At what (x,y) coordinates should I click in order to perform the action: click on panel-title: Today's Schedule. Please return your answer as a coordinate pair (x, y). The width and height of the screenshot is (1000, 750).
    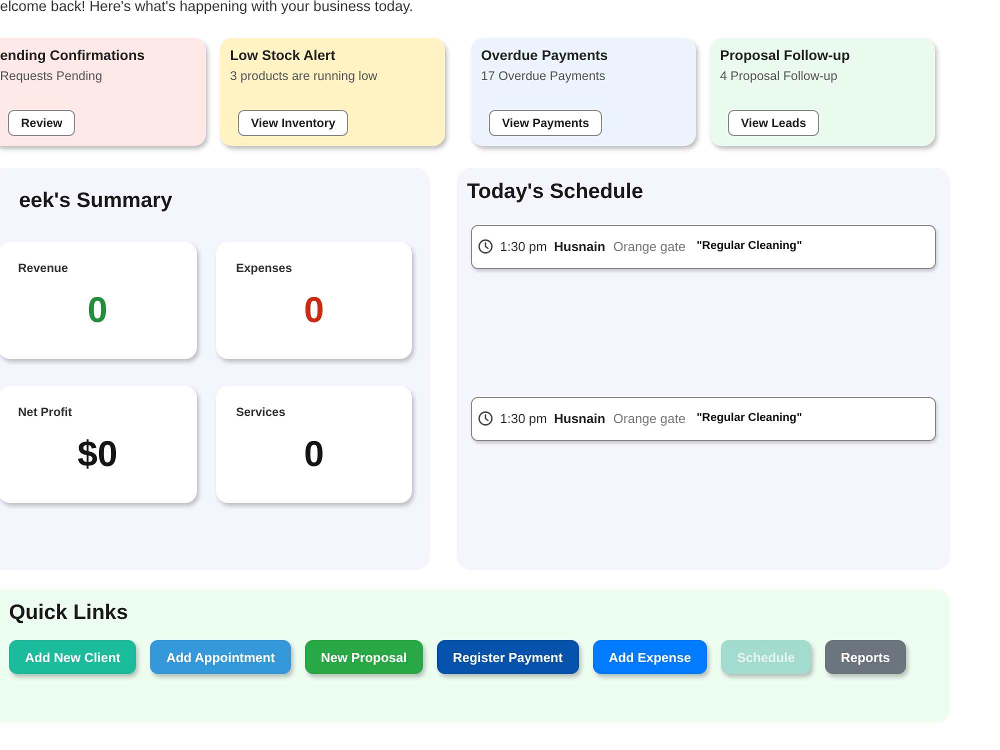
    Looking at the image, I should click on (555, 192).